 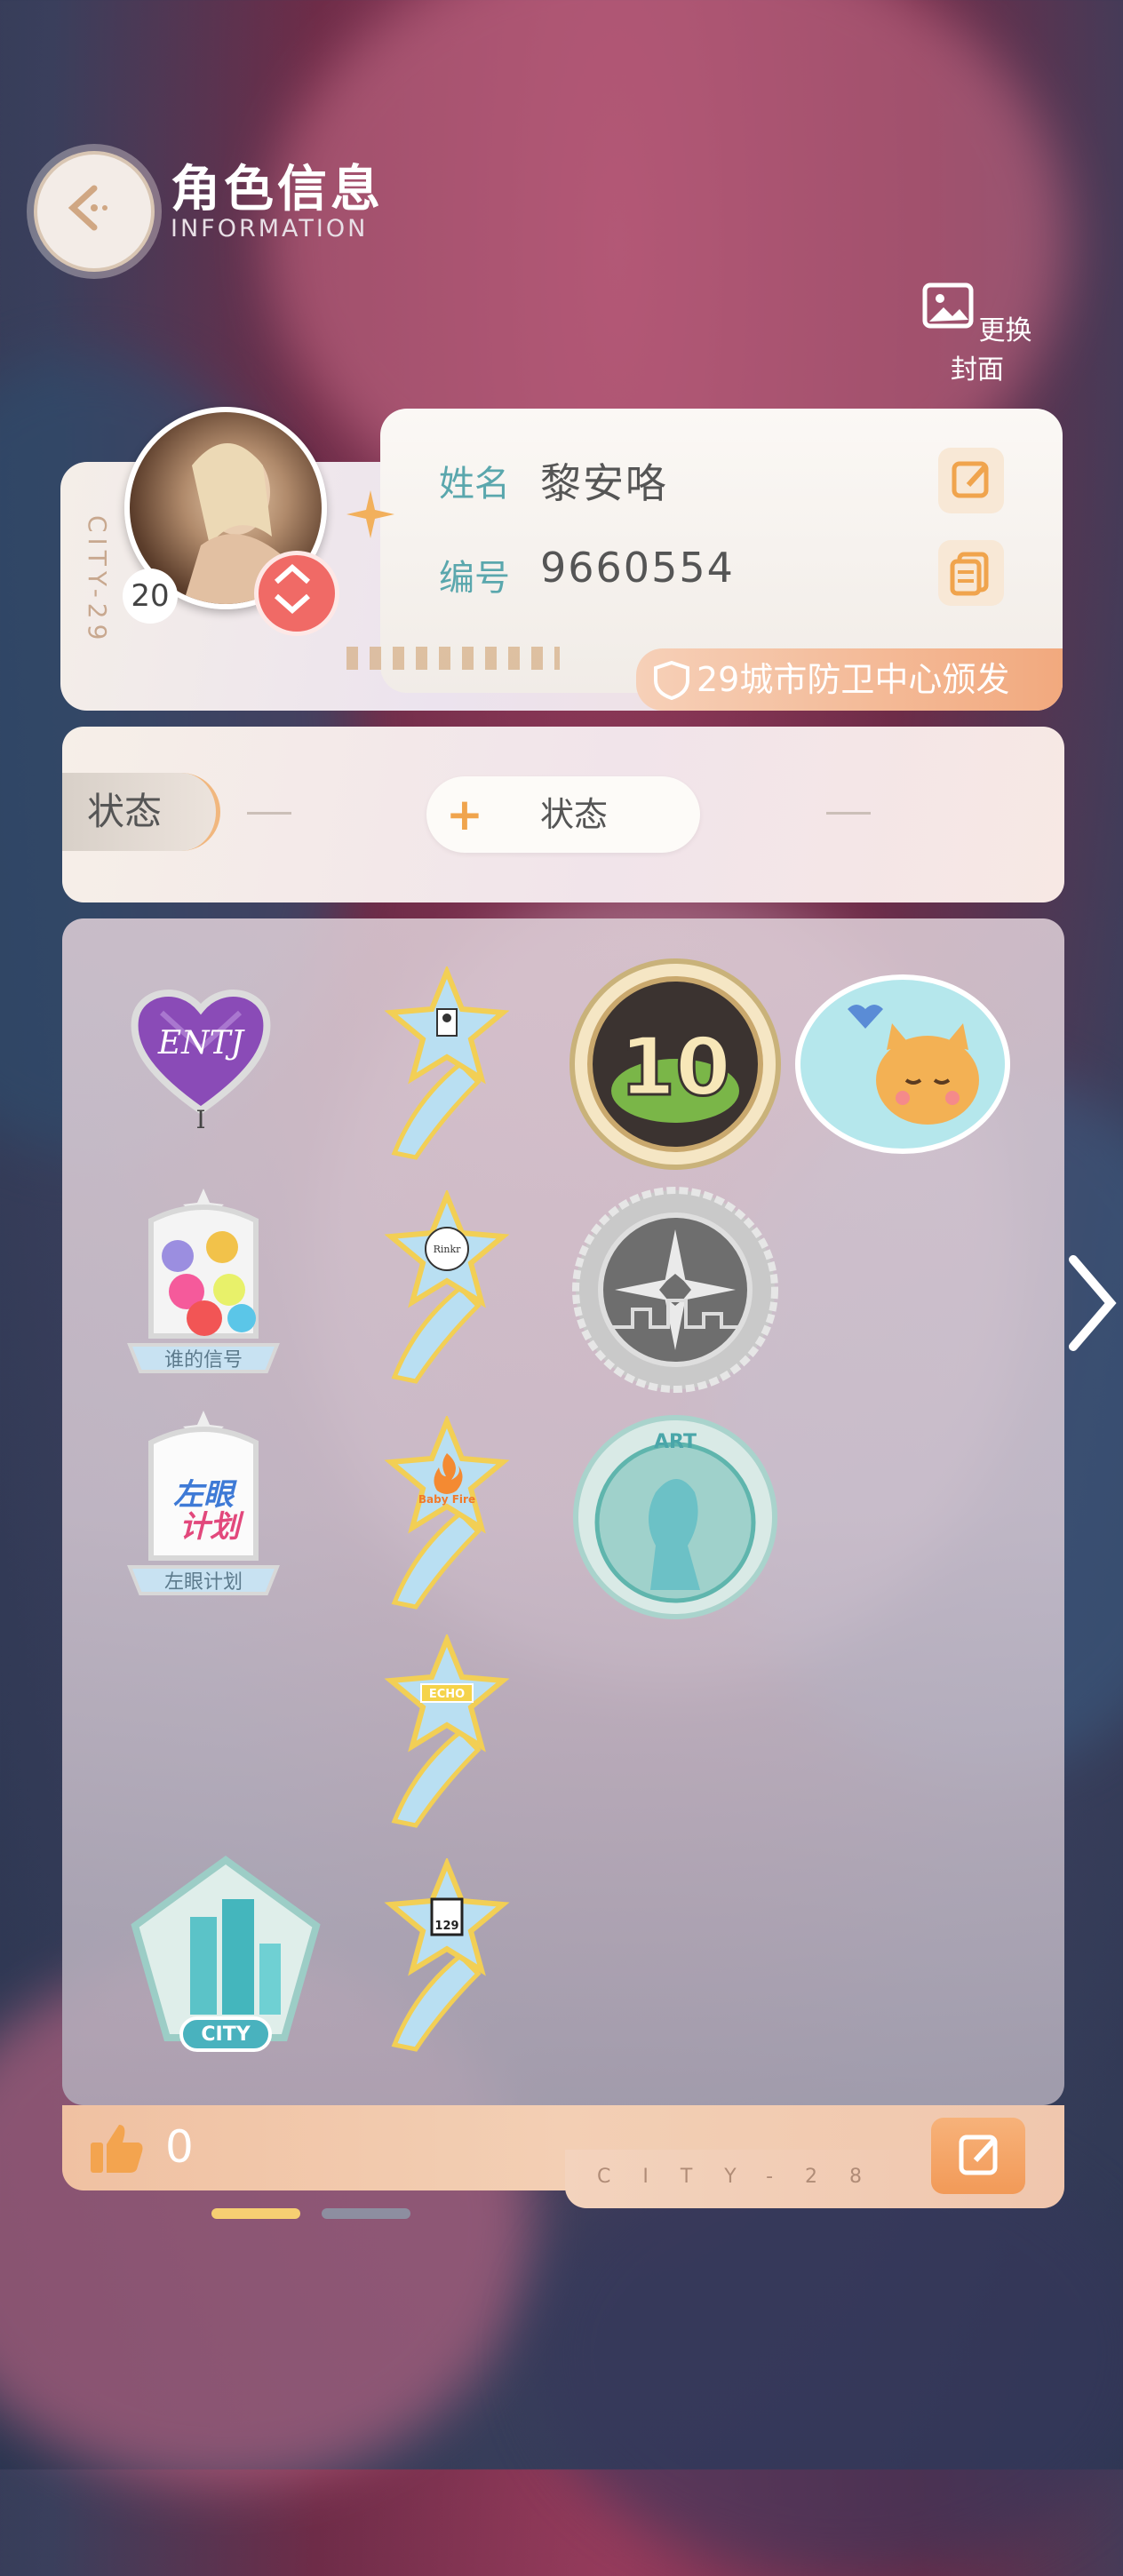 I want to click on copy-icon, so click(x=969, y=574).